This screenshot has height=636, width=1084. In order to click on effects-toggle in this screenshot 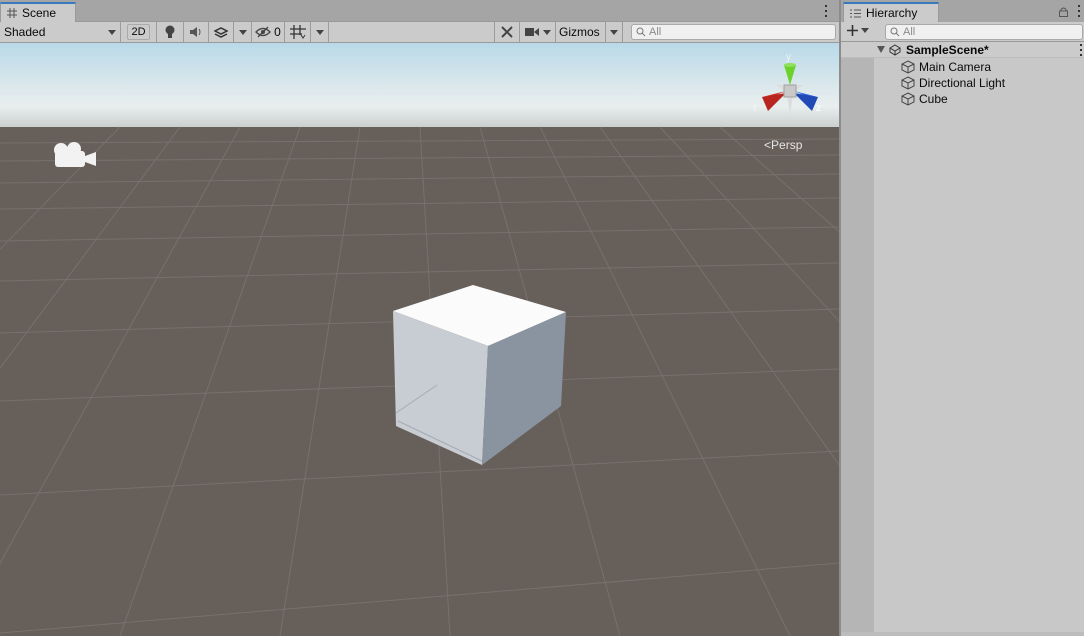, I will do `click(221, 32)`.